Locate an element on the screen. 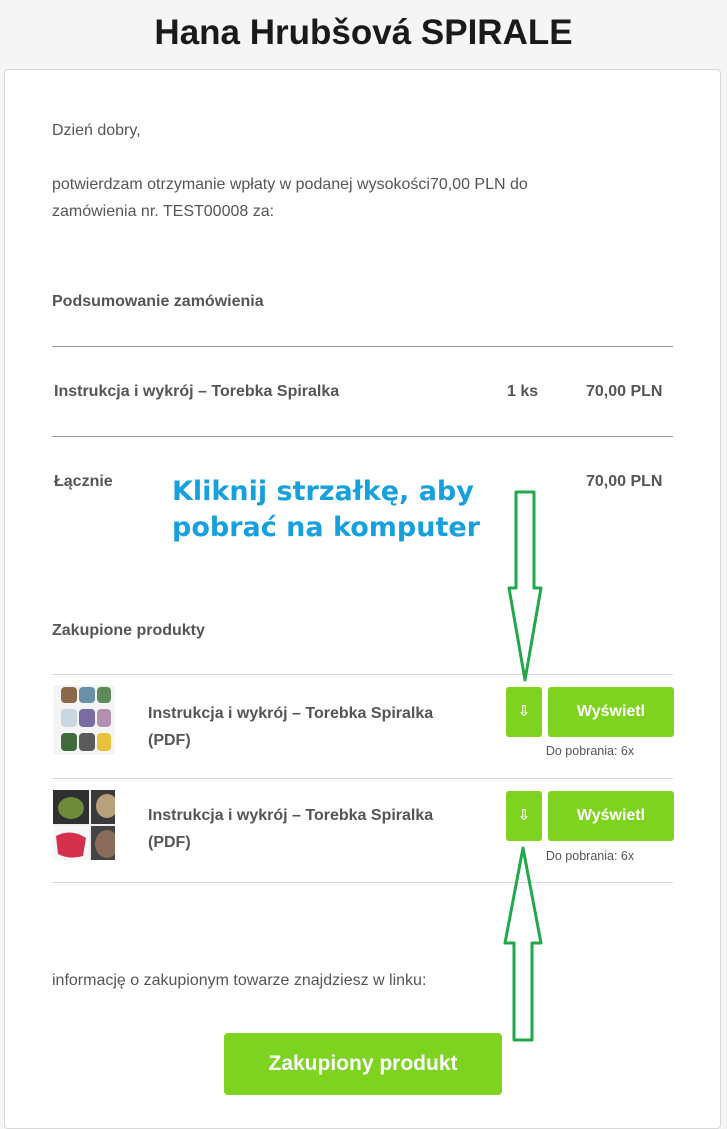 This screenshot has height=1129, width=727. total-label: Łącznie is located at coordinates (83, 481).